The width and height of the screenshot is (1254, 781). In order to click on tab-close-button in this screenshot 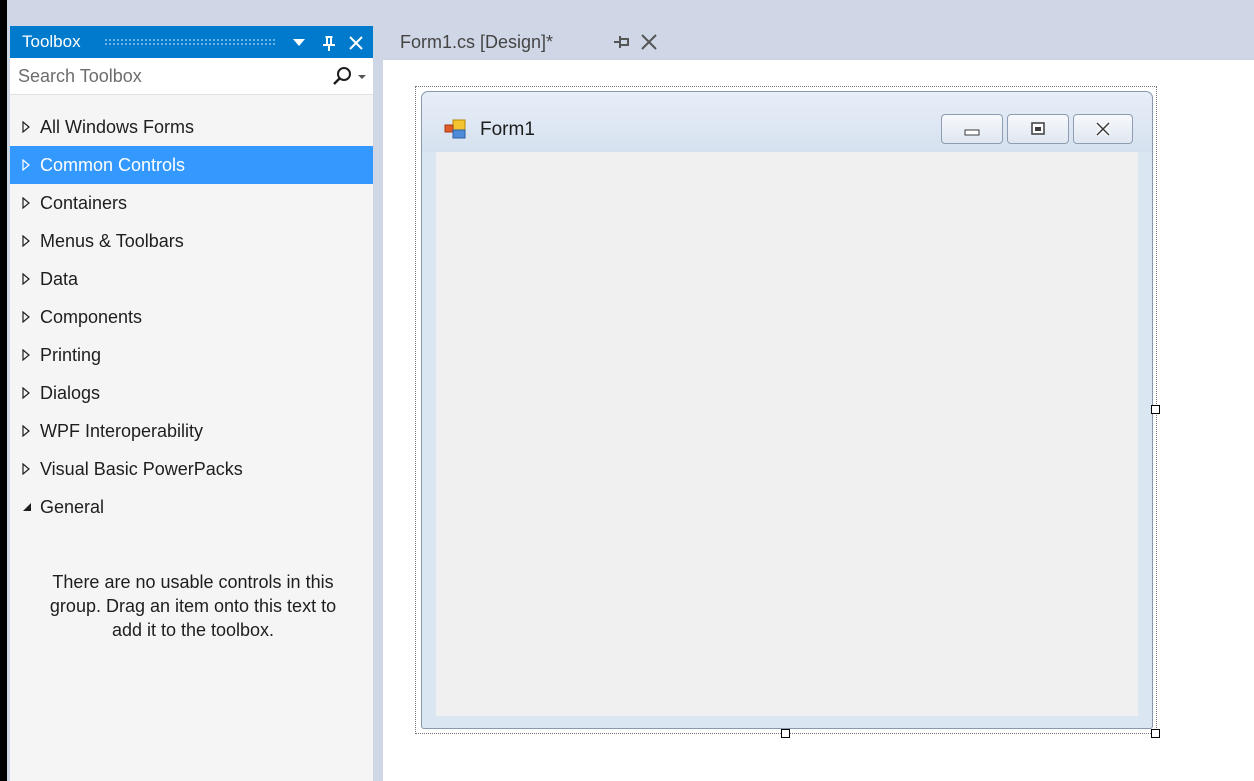, I will do `click(649, 42)`.